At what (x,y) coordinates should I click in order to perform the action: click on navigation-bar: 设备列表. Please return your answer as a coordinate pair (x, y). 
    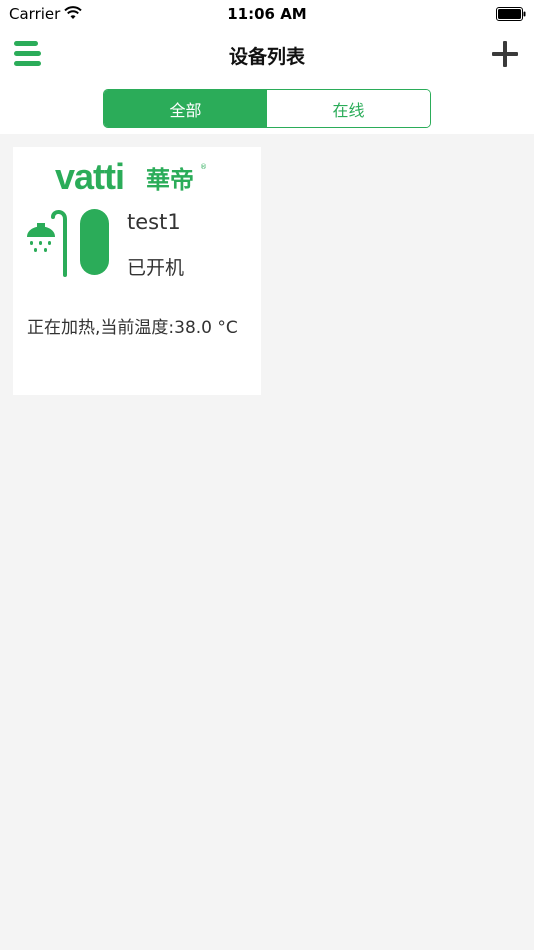
    Looking at the image, I should click on (267, 55).